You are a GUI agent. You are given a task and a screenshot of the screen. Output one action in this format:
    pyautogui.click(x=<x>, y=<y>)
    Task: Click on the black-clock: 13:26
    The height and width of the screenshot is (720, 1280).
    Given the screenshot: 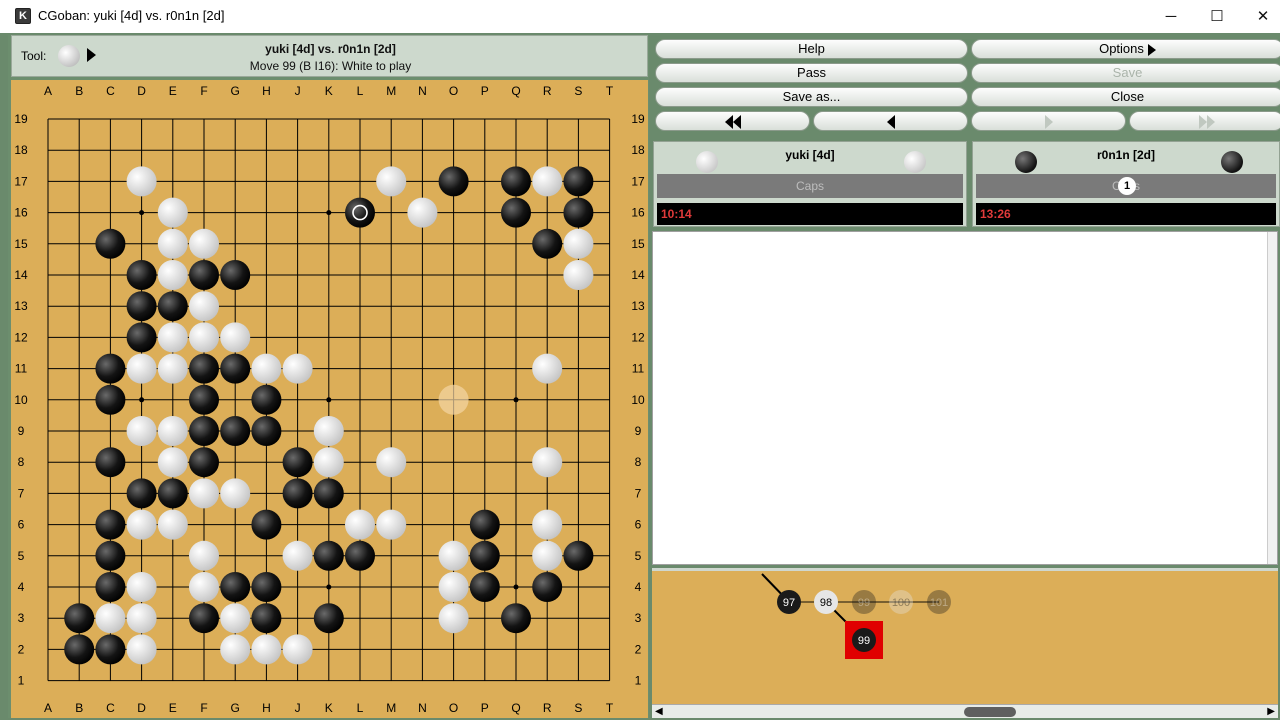 What is the action you would take?
    pyautogui.click(x=1126, y=214)
    